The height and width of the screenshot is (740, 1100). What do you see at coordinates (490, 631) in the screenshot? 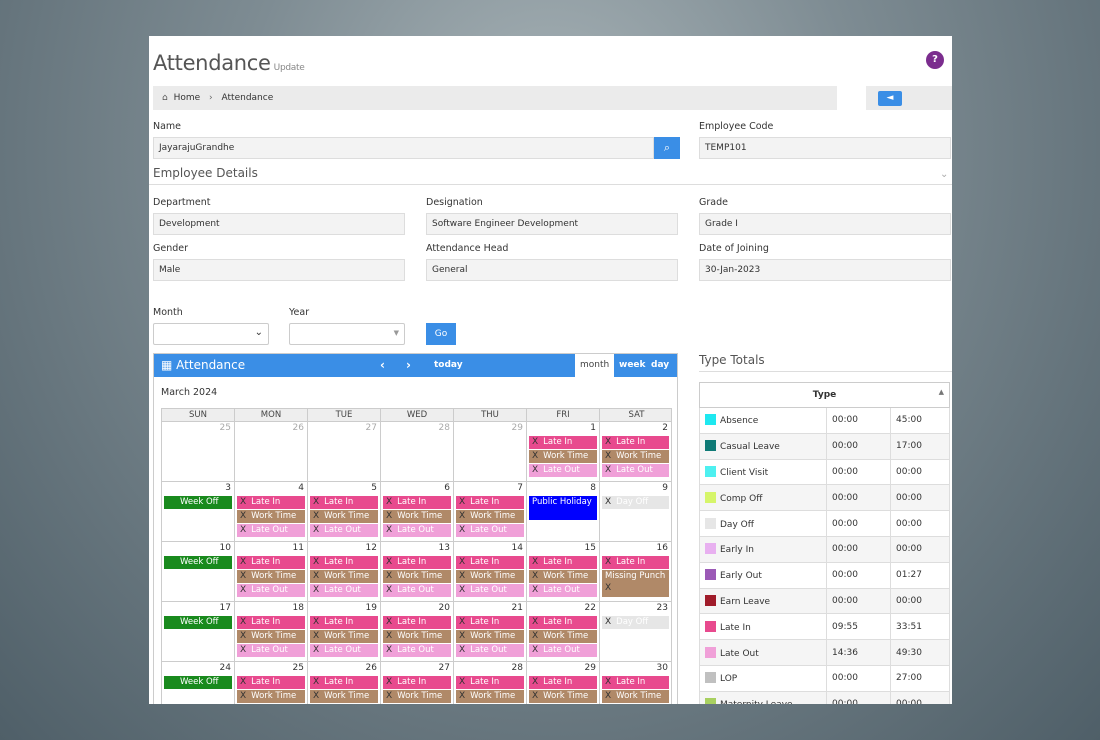
I see `calendar-day-cell: 21 X Late In X Work Time X Late Out` at bounding box center [490, 631].